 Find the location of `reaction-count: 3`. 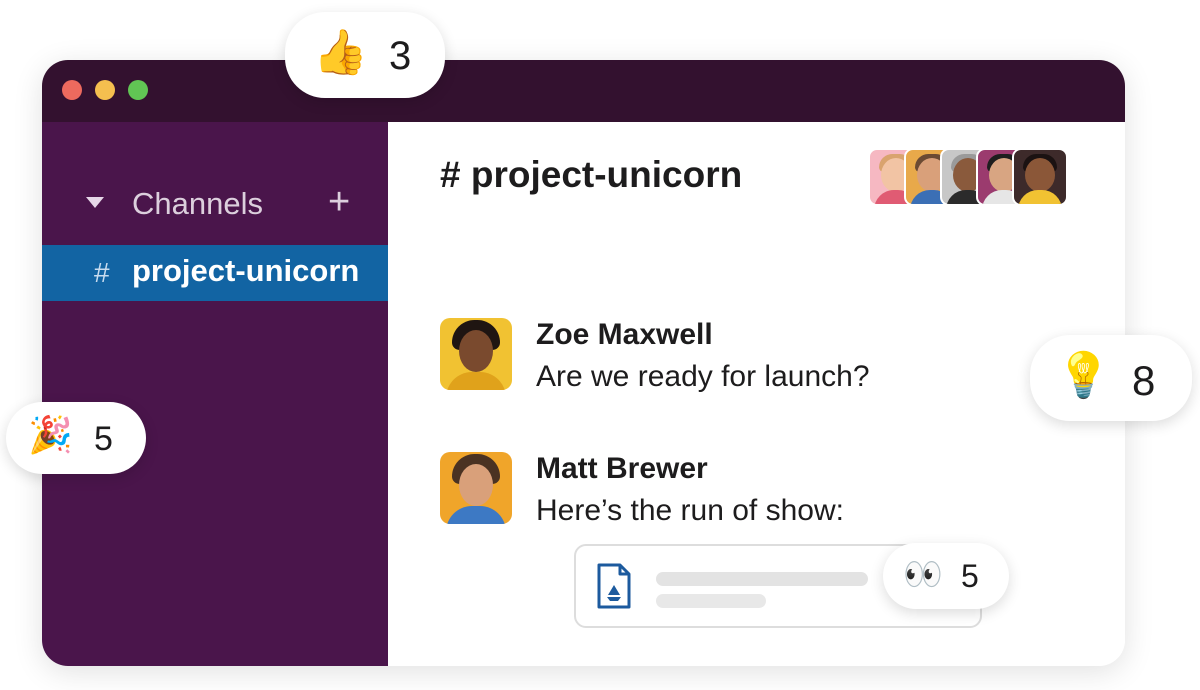

reaction-count: 3 is located at coordinates (400, 56).